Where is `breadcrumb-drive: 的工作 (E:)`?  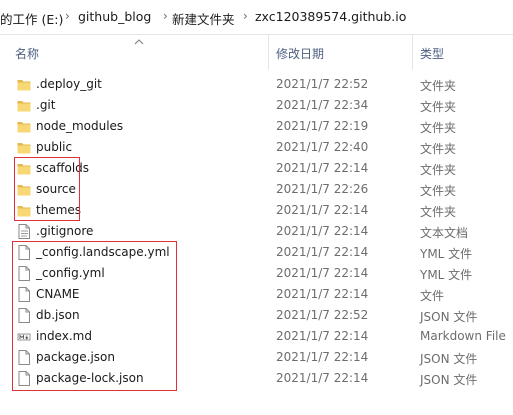
breadcrumb-drive: 的工作 (E:) is located at coordinates (31, 18).